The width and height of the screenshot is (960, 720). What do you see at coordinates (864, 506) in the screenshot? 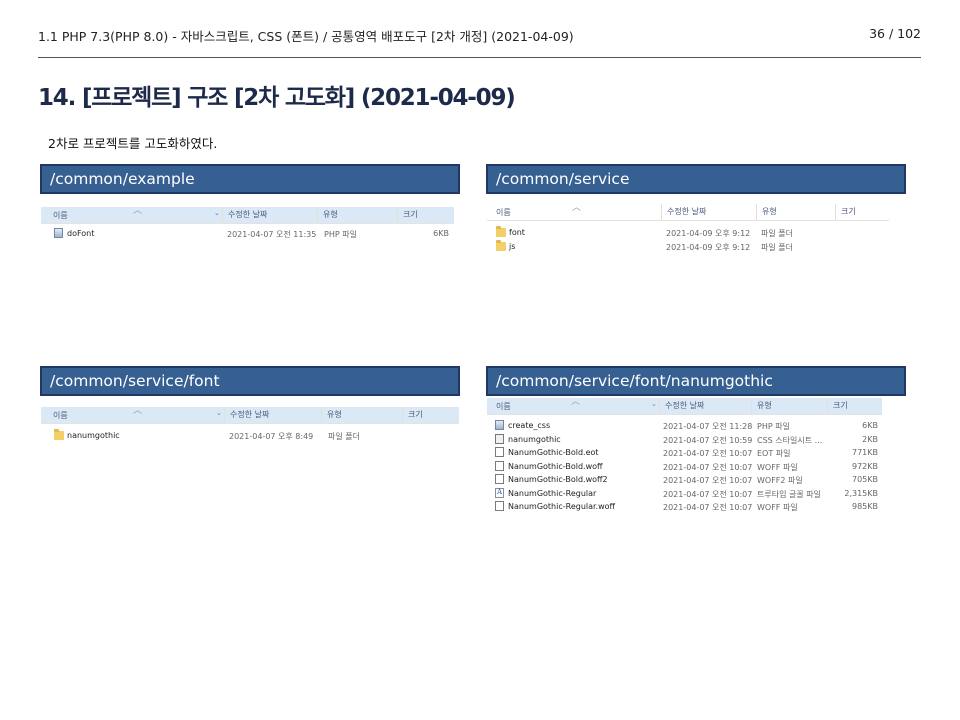
I see `file-size: 985KB` at bounding box center [864, 506].